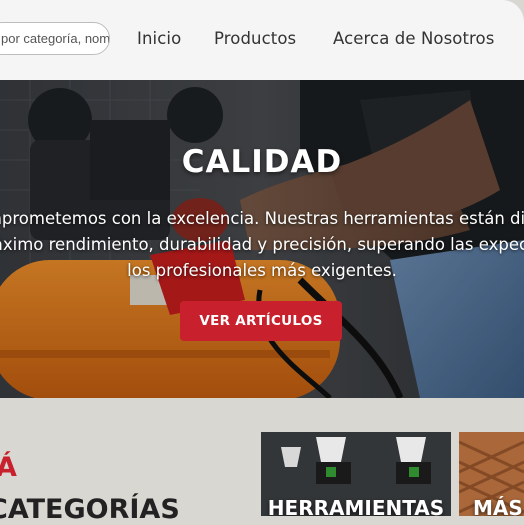  Describe the element at coordinates (8, 467) in the screenshot. I see `section-accent-letter: Á` at that location.